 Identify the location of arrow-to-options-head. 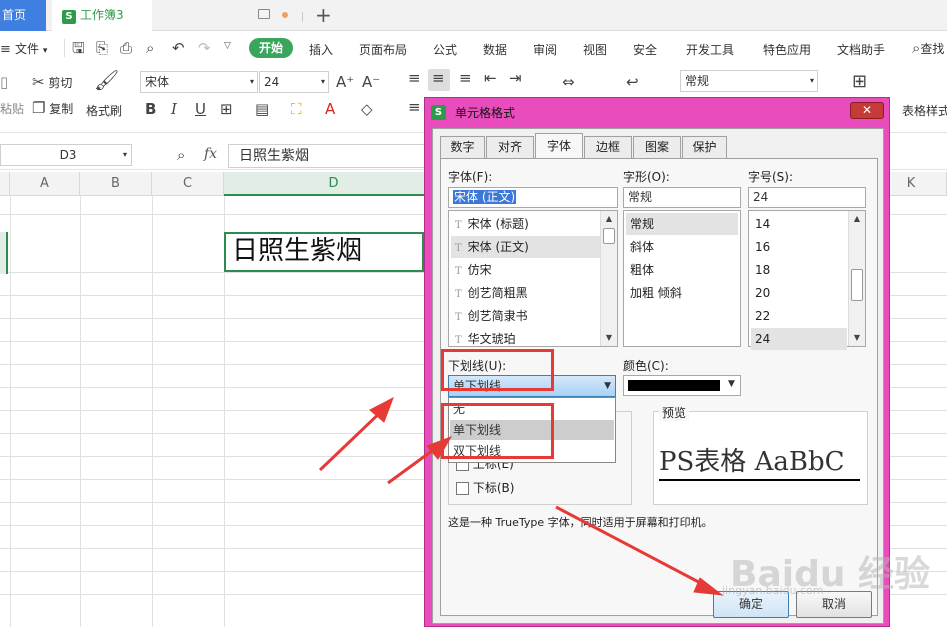
(439, 448).